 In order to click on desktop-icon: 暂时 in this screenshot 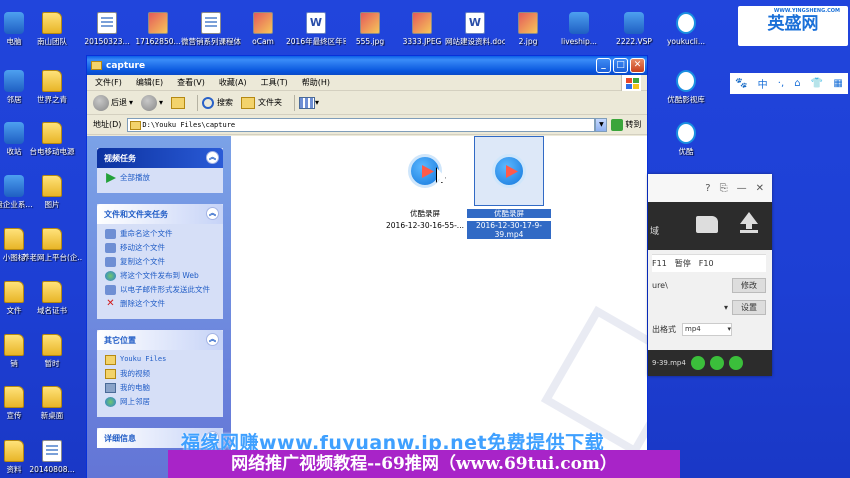, I will do `click(52, 351)`.